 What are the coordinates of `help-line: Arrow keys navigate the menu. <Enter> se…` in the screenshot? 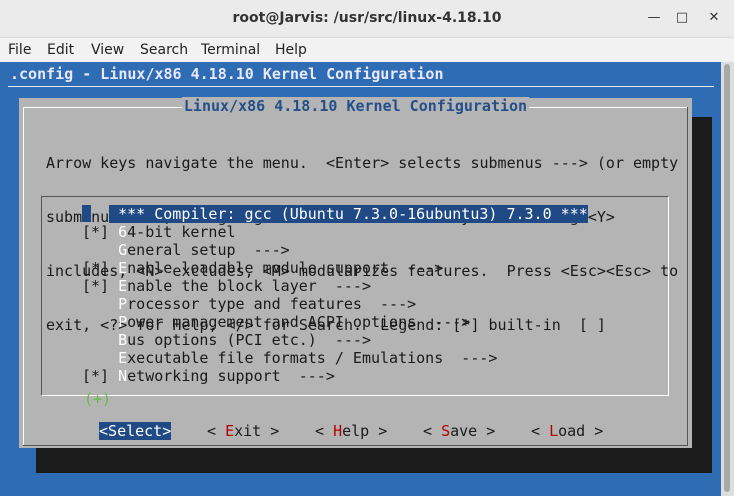 It's located at (362, 163).